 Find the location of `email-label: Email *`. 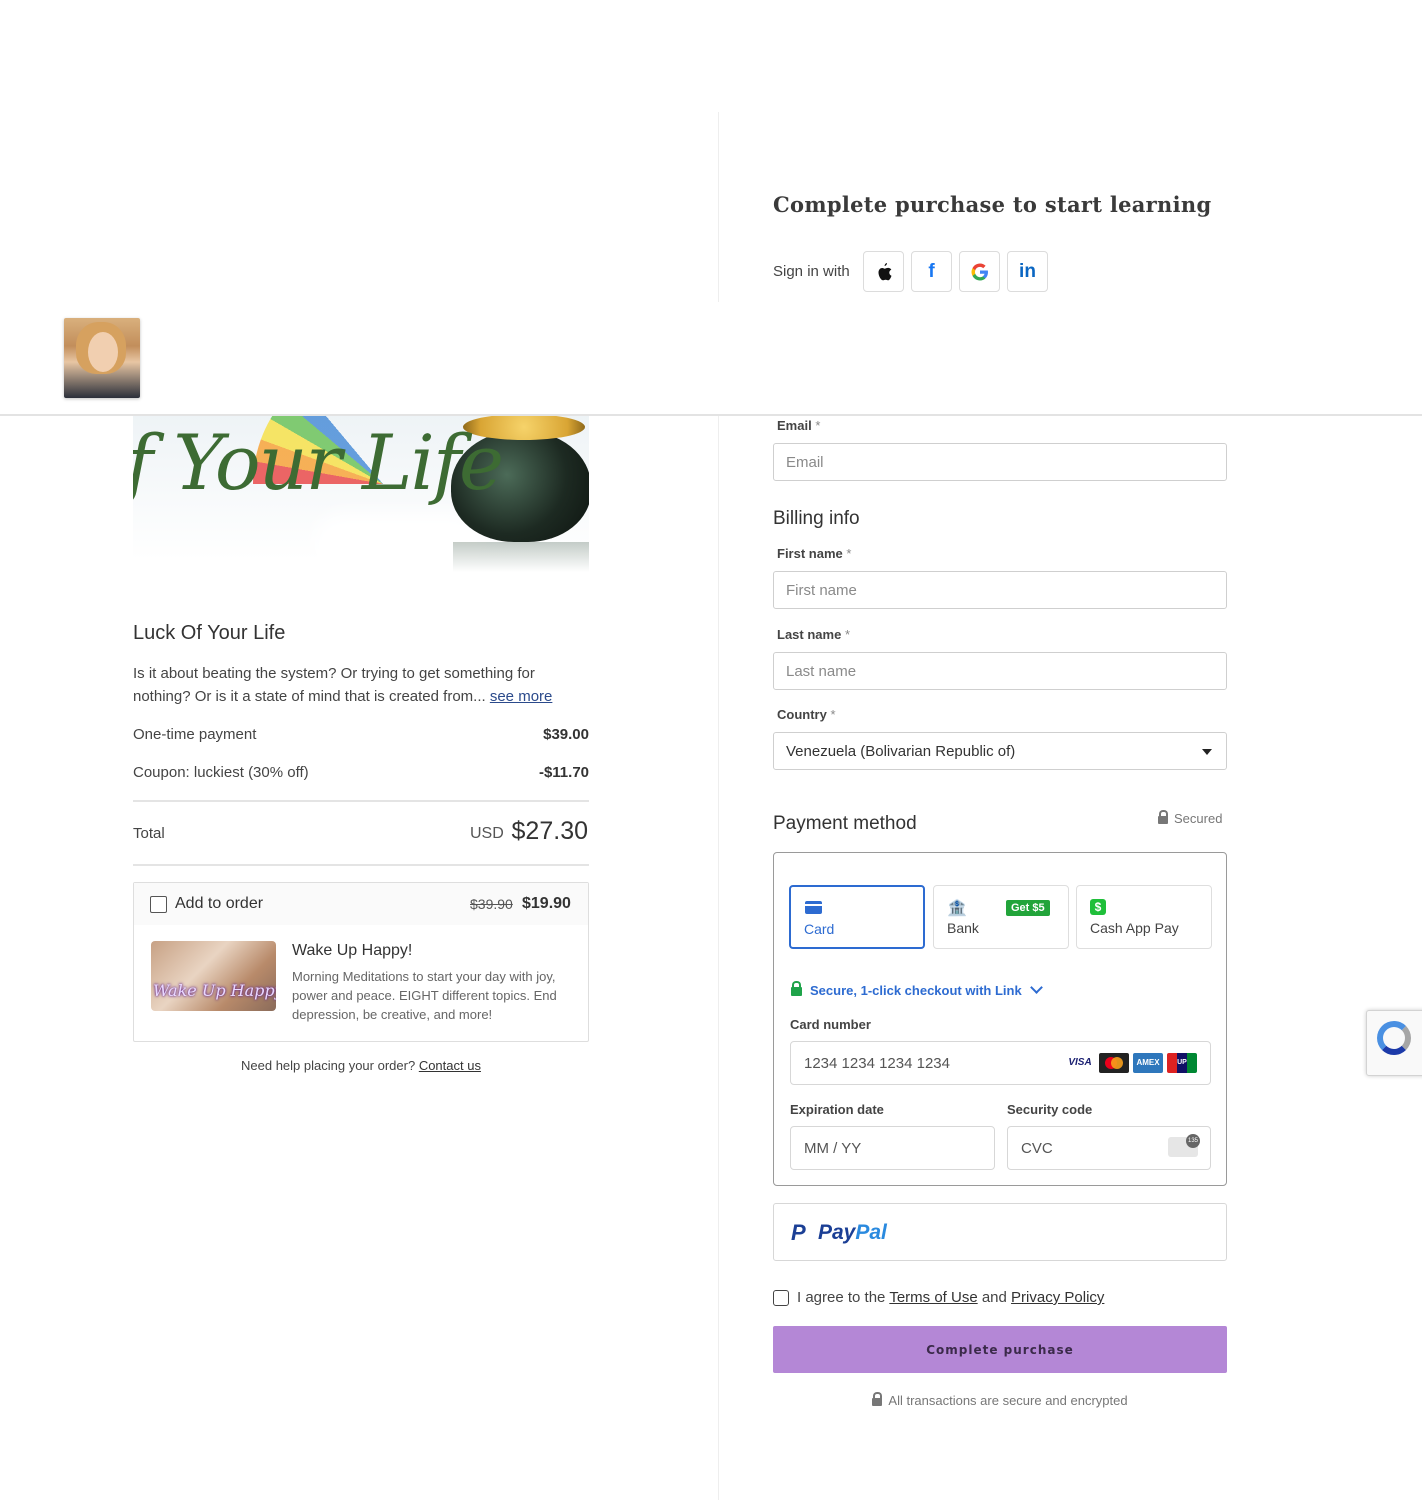

email-label: Email * is located at coordinates (799, 425).